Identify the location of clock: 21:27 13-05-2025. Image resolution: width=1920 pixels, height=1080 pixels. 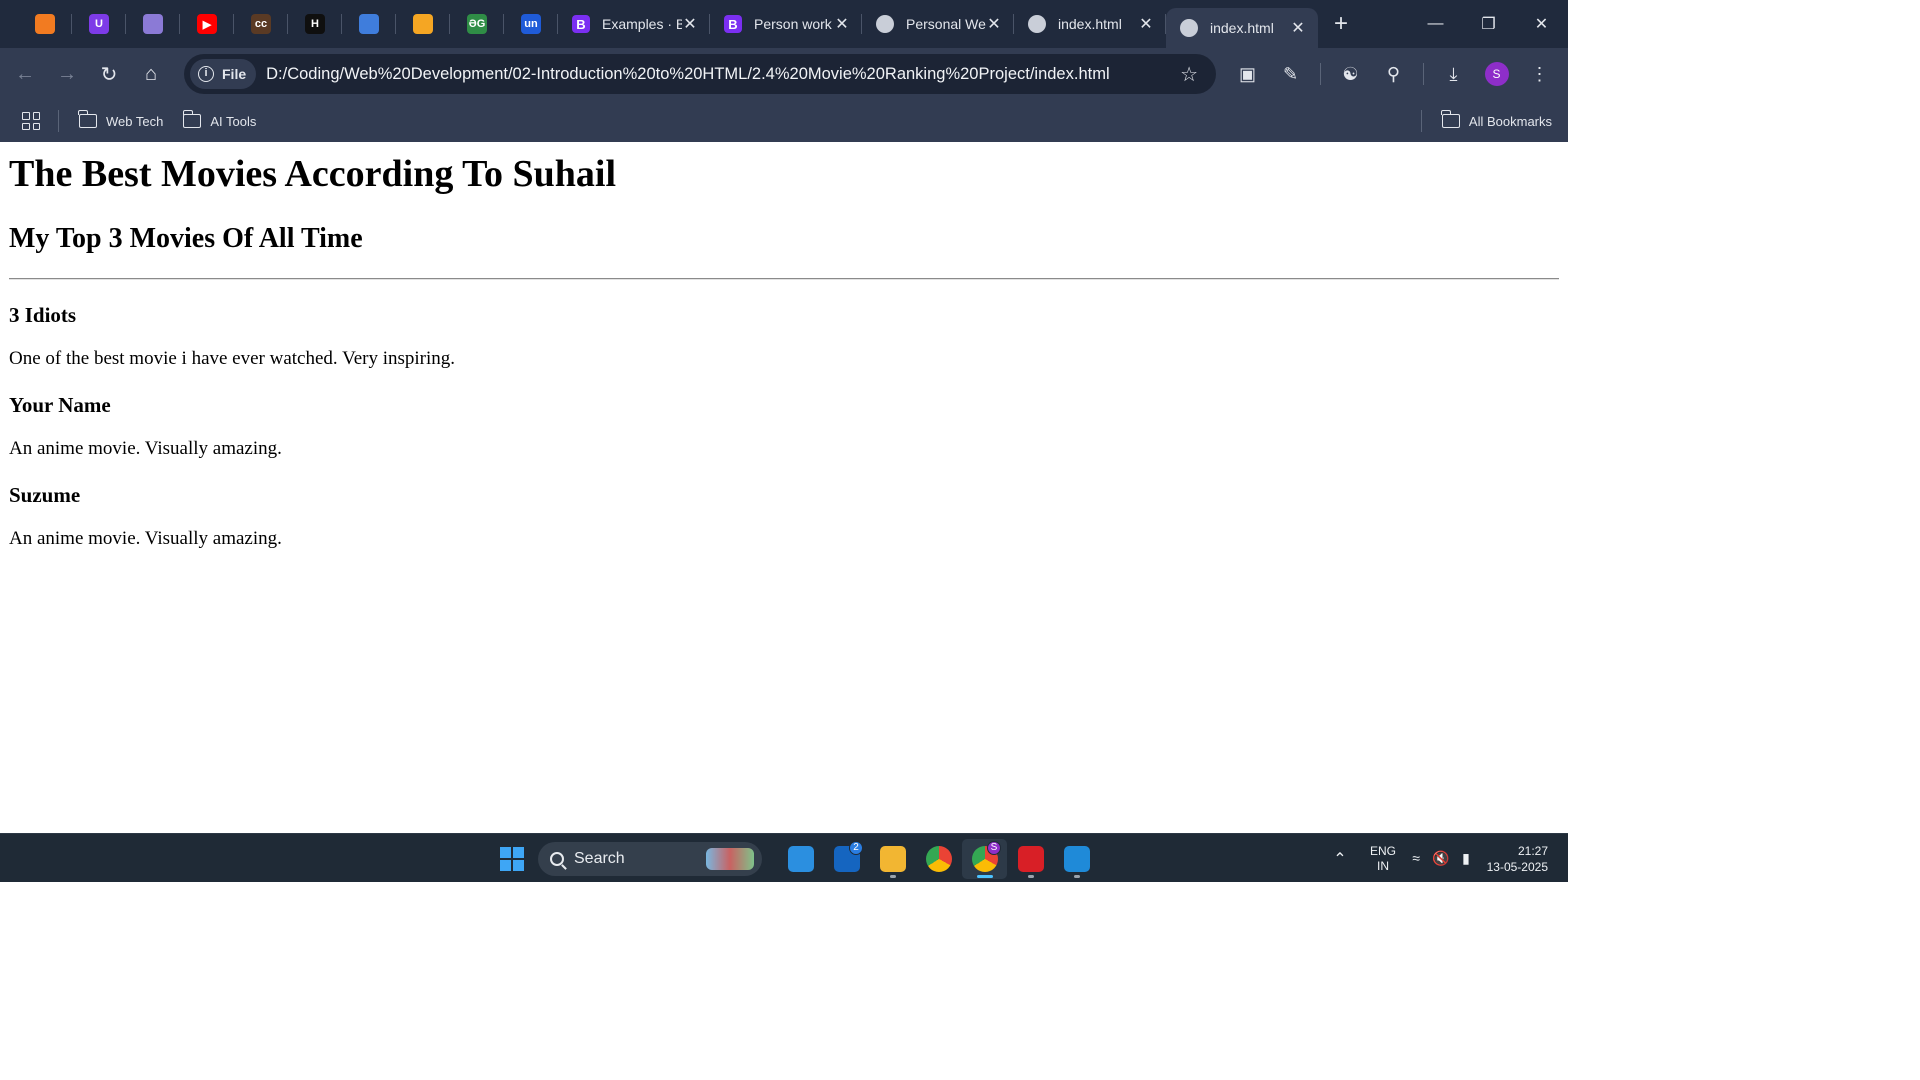
(1522, 859).